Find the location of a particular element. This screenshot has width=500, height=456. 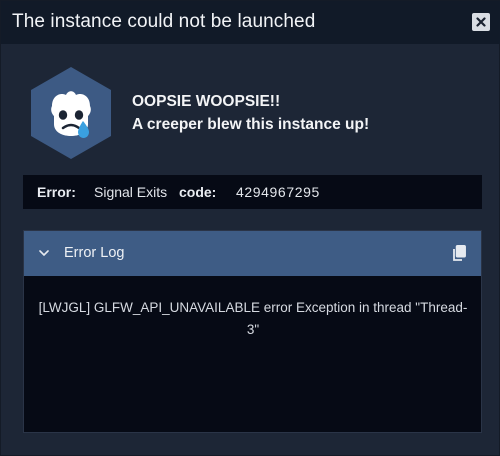

message-line-1: OOPSIE WOOPSIE!! is located at coordinates (206, 101).